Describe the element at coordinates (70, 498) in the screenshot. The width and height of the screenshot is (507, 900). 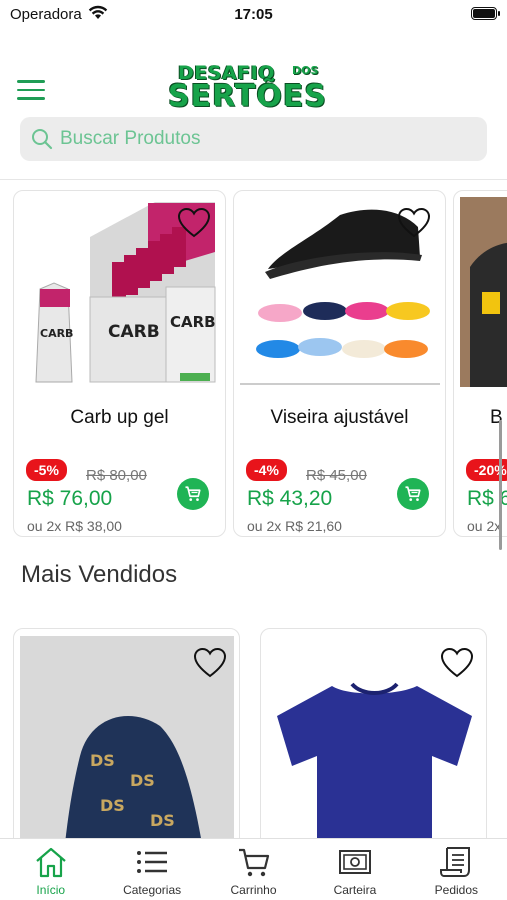
I see `price: R$ 76,00` at that location.